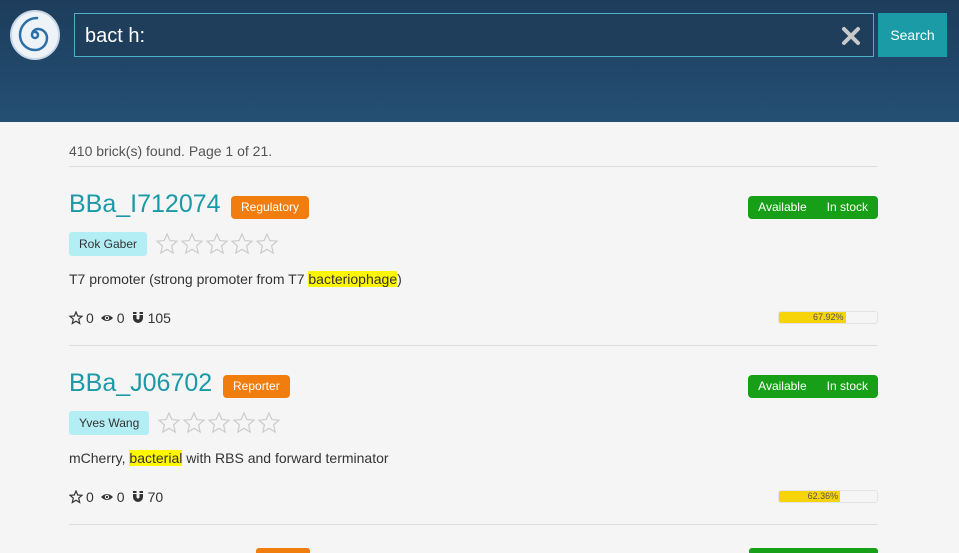 Image resolution: width=959 pixels, height=553 pixels. Describe the element at coordinates (455, 36) in the screenshot. I see `search-input` at that location.